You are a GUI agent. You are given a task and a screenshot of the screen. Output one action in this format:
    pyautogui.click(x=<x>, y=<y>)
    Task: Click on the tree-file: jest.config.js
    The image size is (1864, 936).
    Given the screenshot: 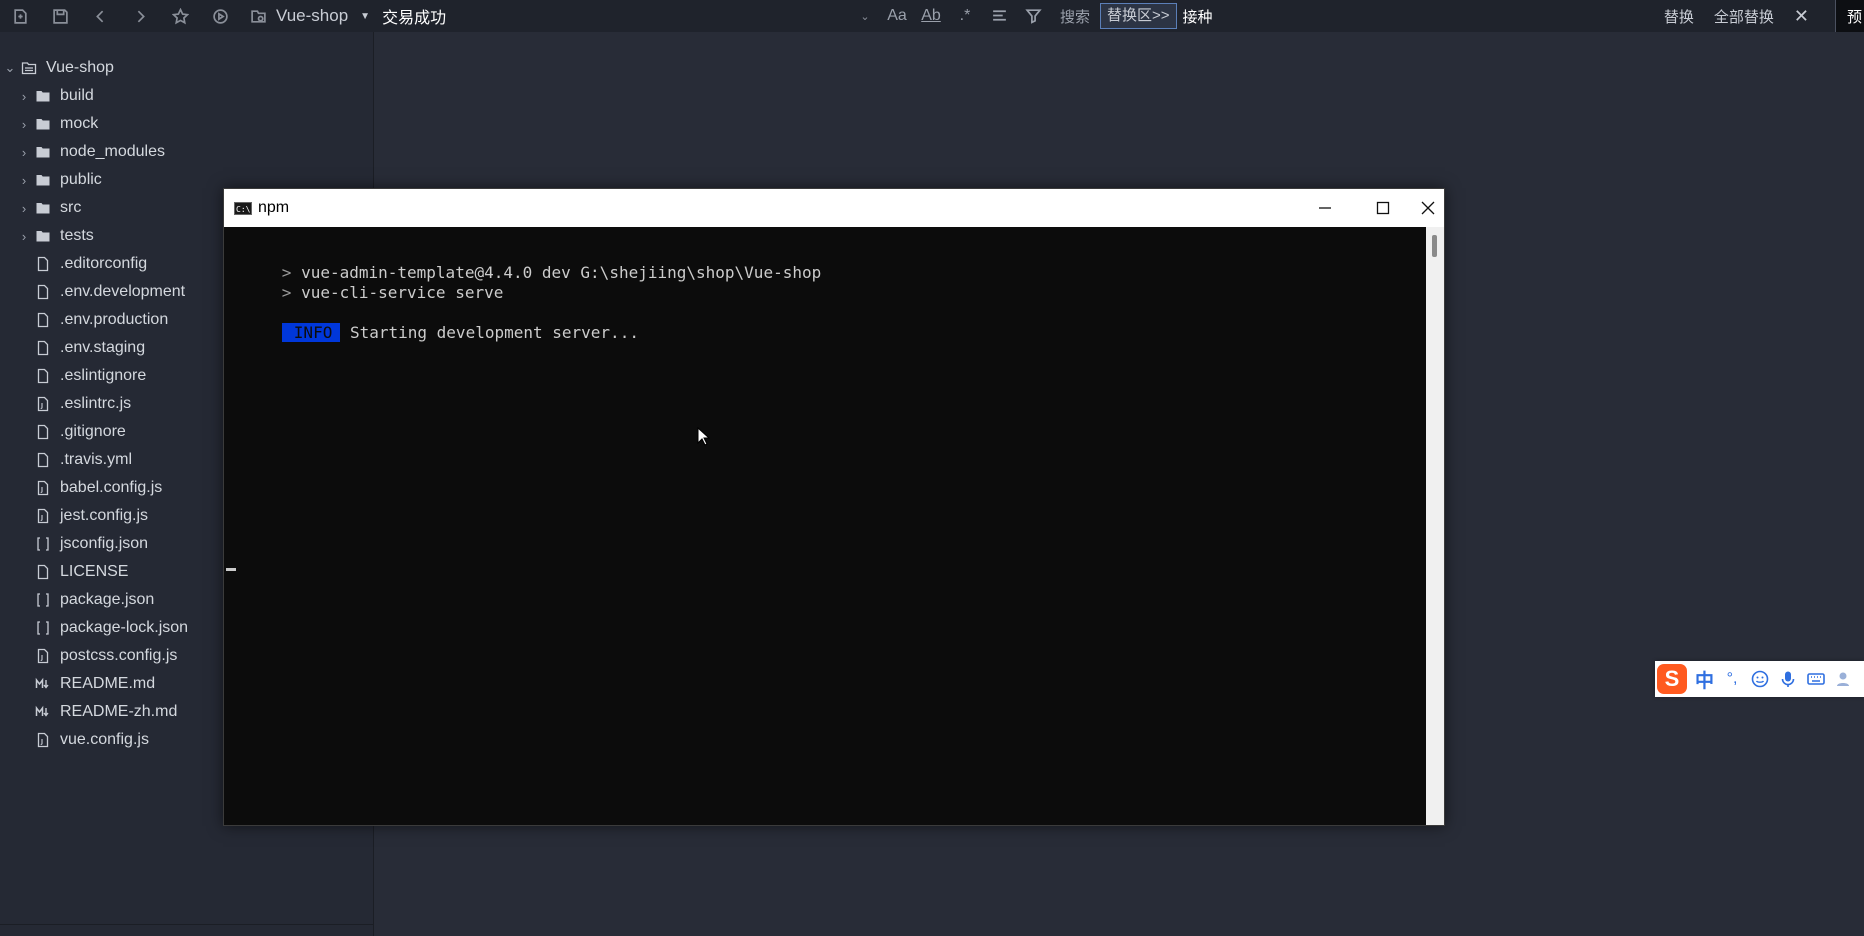 What is the action you would take?
    pyautogui.click(x=91, y=516)
    